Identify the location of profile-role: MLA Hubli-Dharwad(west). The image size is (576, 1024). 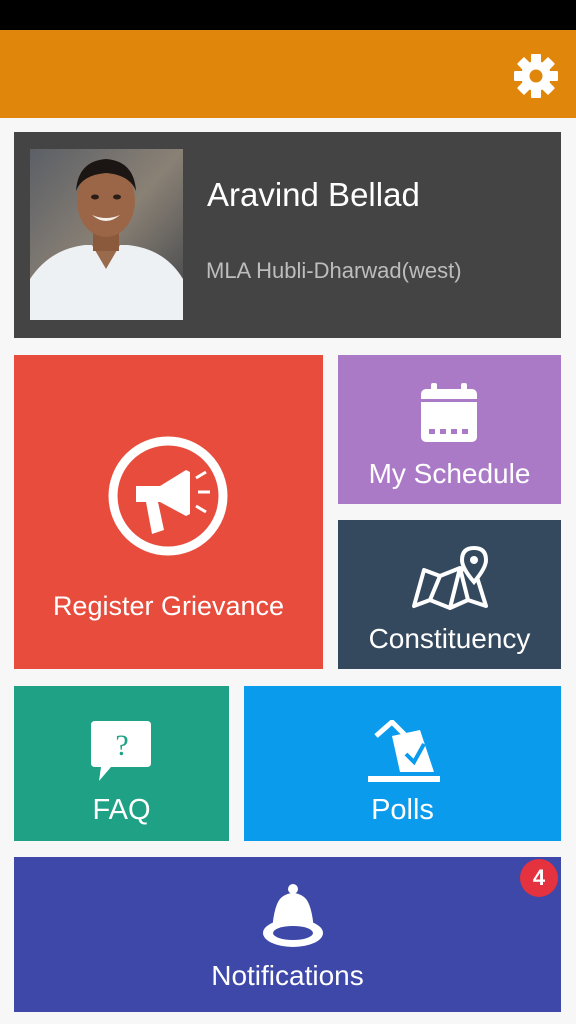
(334, 270).